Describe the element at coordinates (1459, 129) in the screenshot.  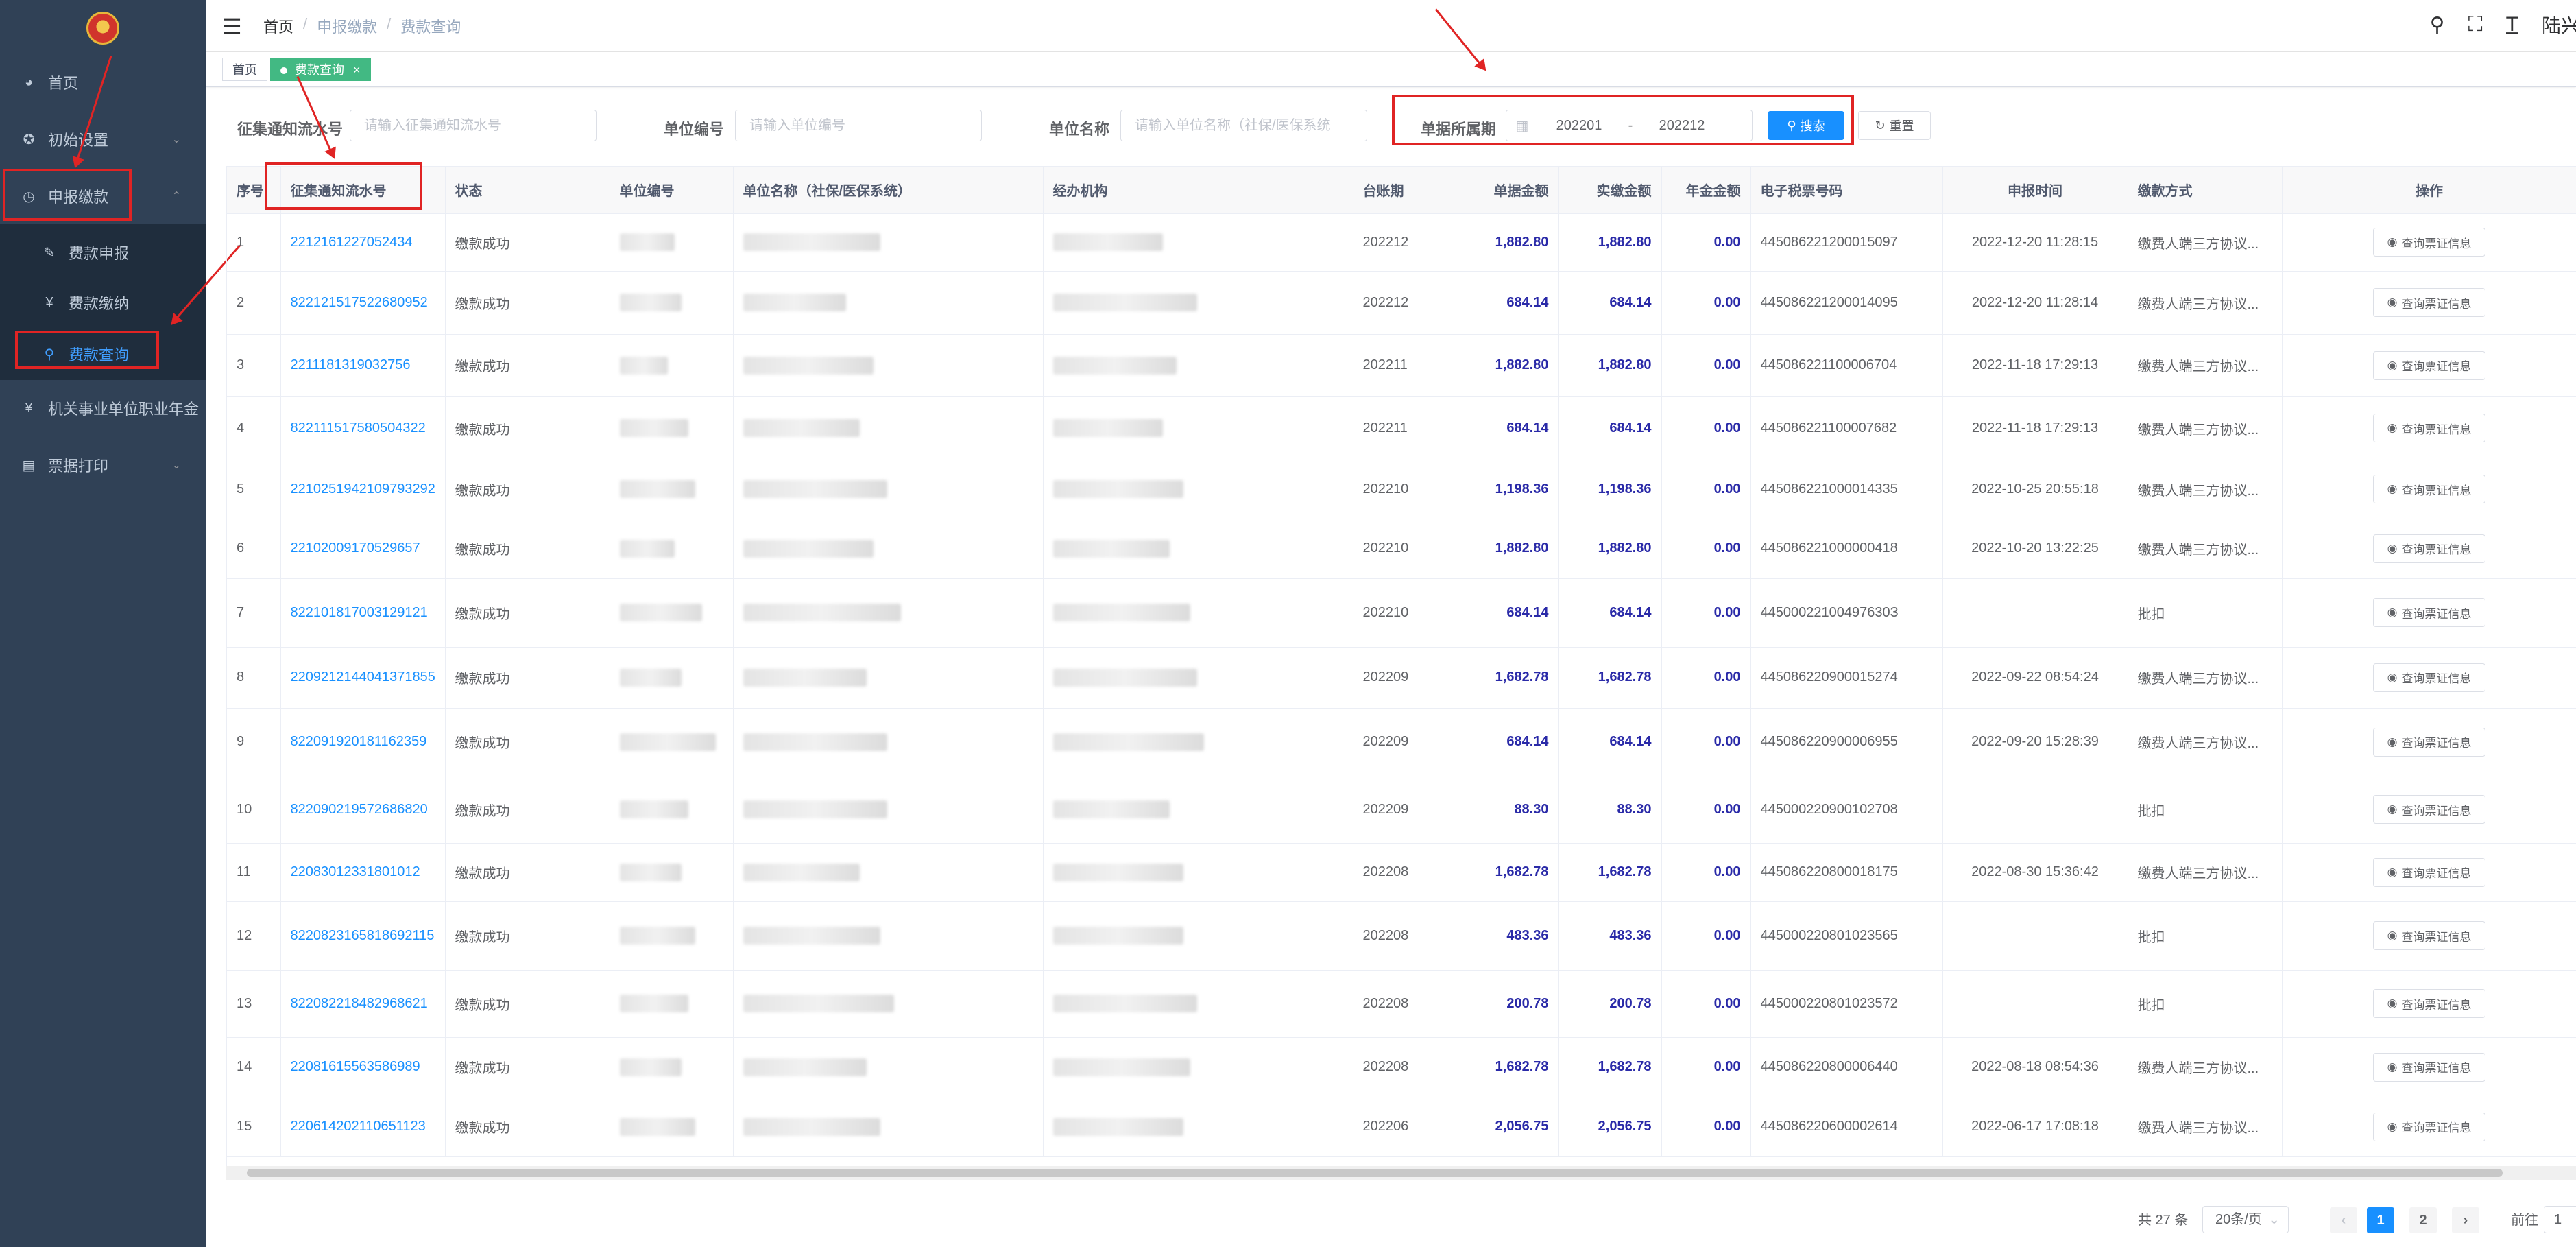
I see `period-label: 单据所属期` at that location.